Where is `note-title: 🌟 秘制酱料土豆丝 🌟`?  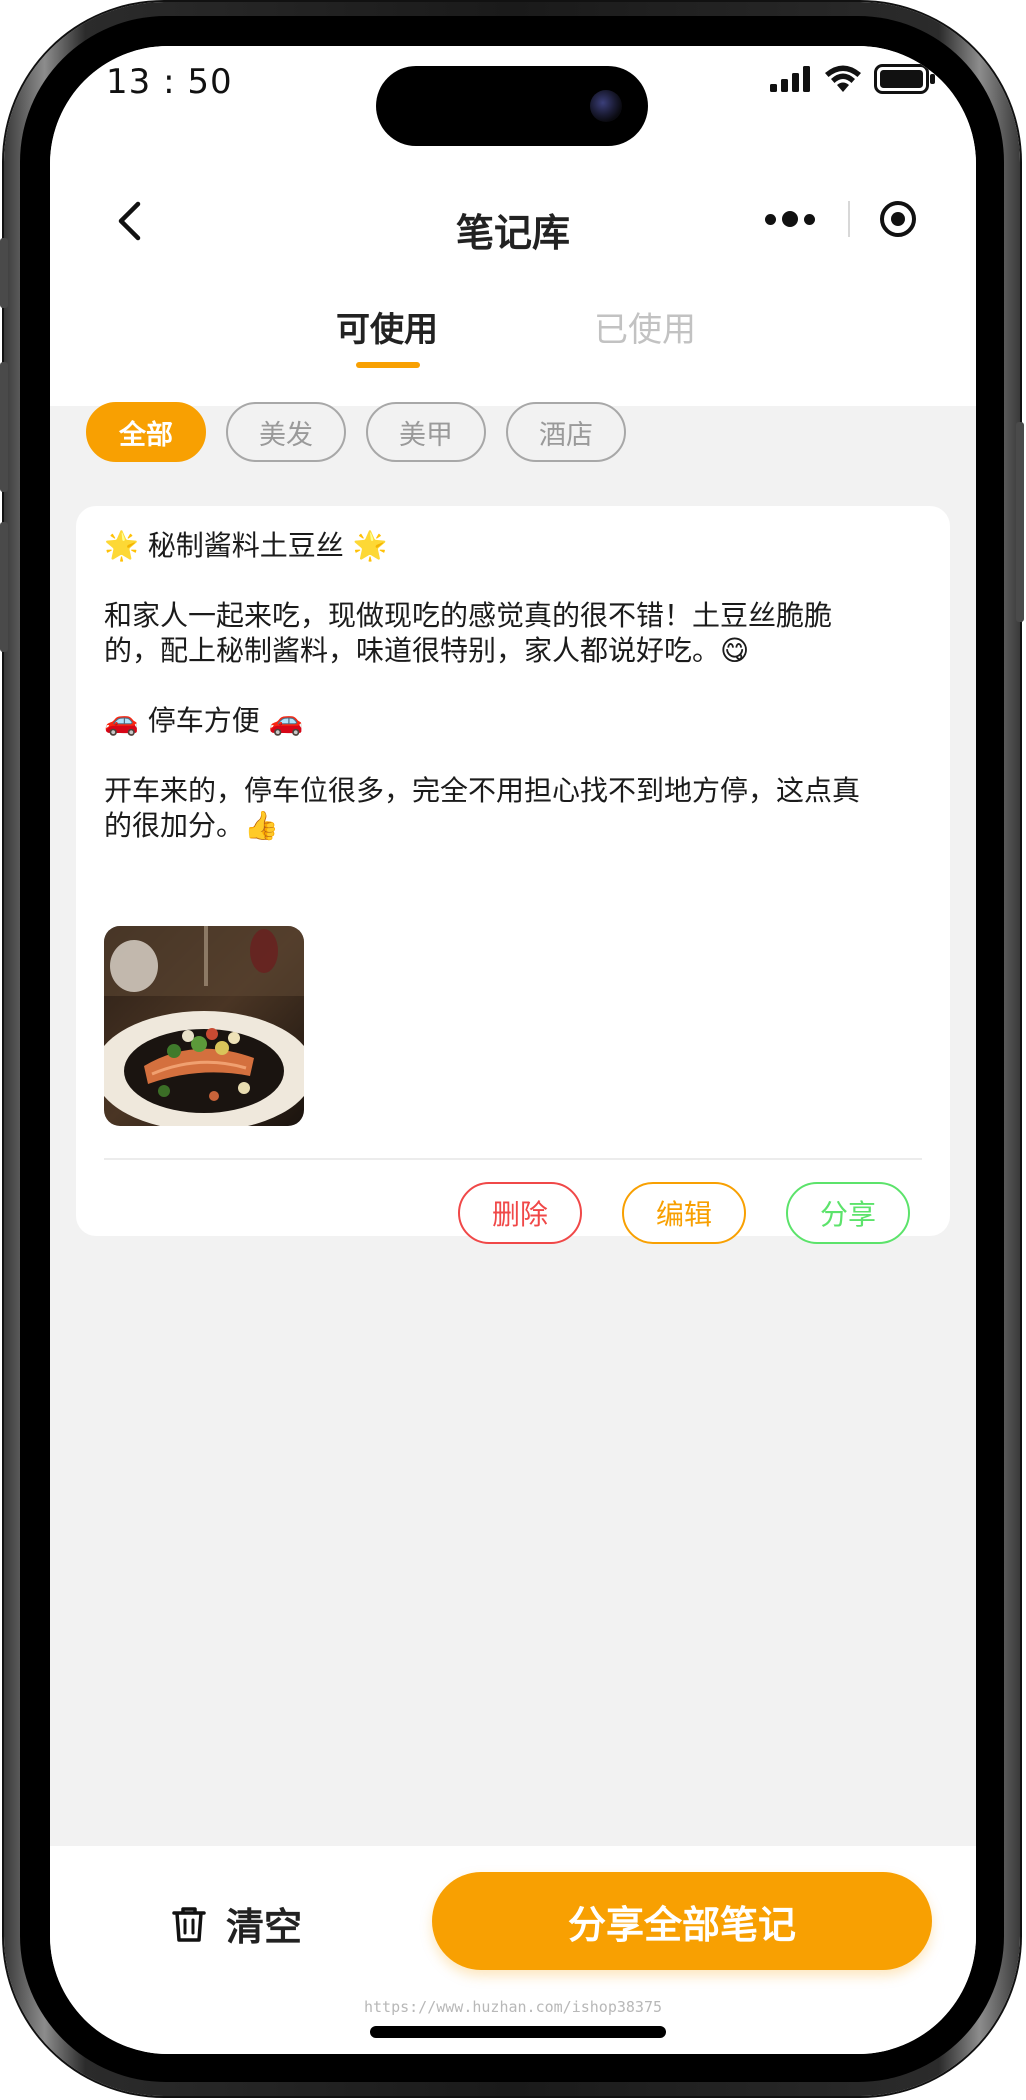
note-title: 🌟 秘制酱料土豆丝 🌟 is located at coordinates (246, 545).